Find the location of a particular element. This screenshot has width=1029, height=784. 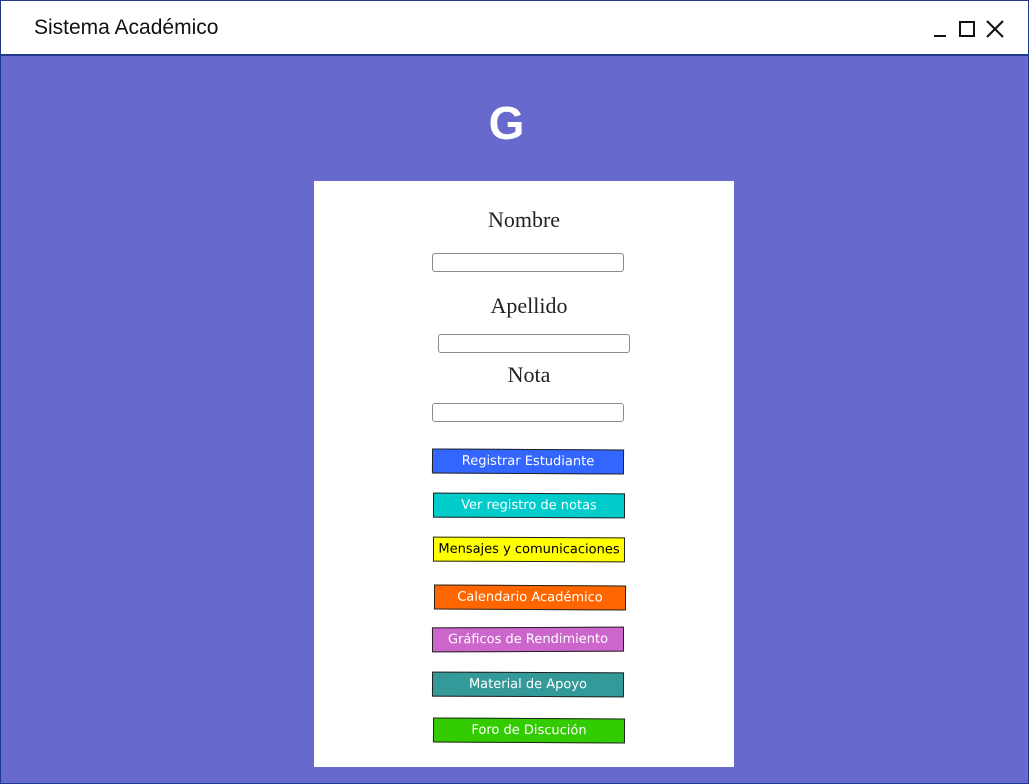

calendario-academico-button: Calendario Académico is located at coordinates (530, 597).